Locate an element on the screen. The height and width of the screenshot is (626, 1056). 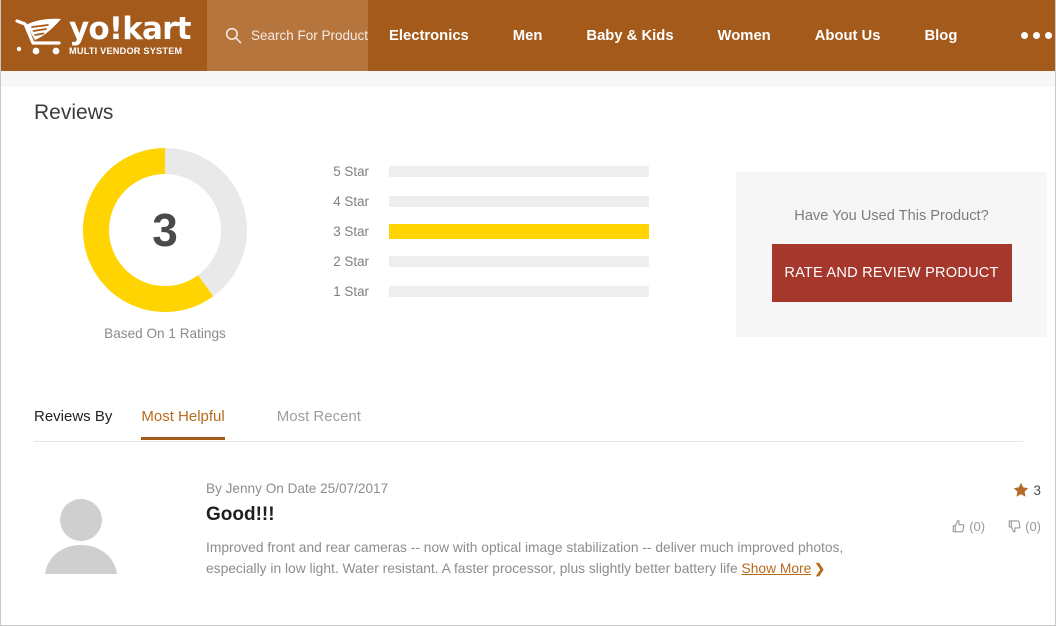
search-placeholder: Search For Product is located at coordinates (310, 35).